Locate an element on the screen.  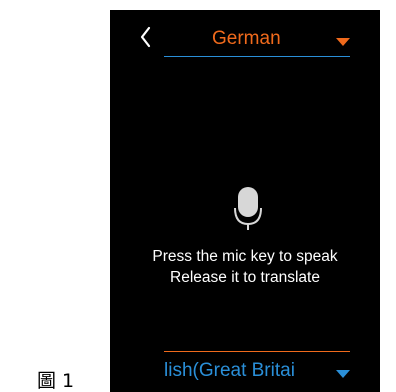
figure-caption: 圖 1 is located at coordinates (56, 381).